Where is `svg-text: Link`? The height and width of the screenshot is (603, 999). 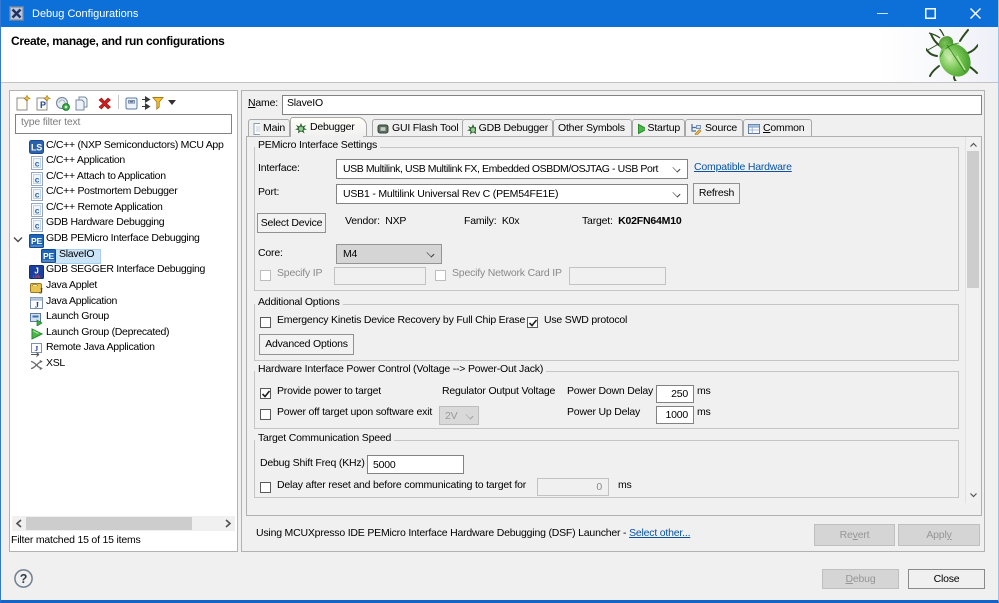 svg-text: Link is located at coordinates (37, 276).